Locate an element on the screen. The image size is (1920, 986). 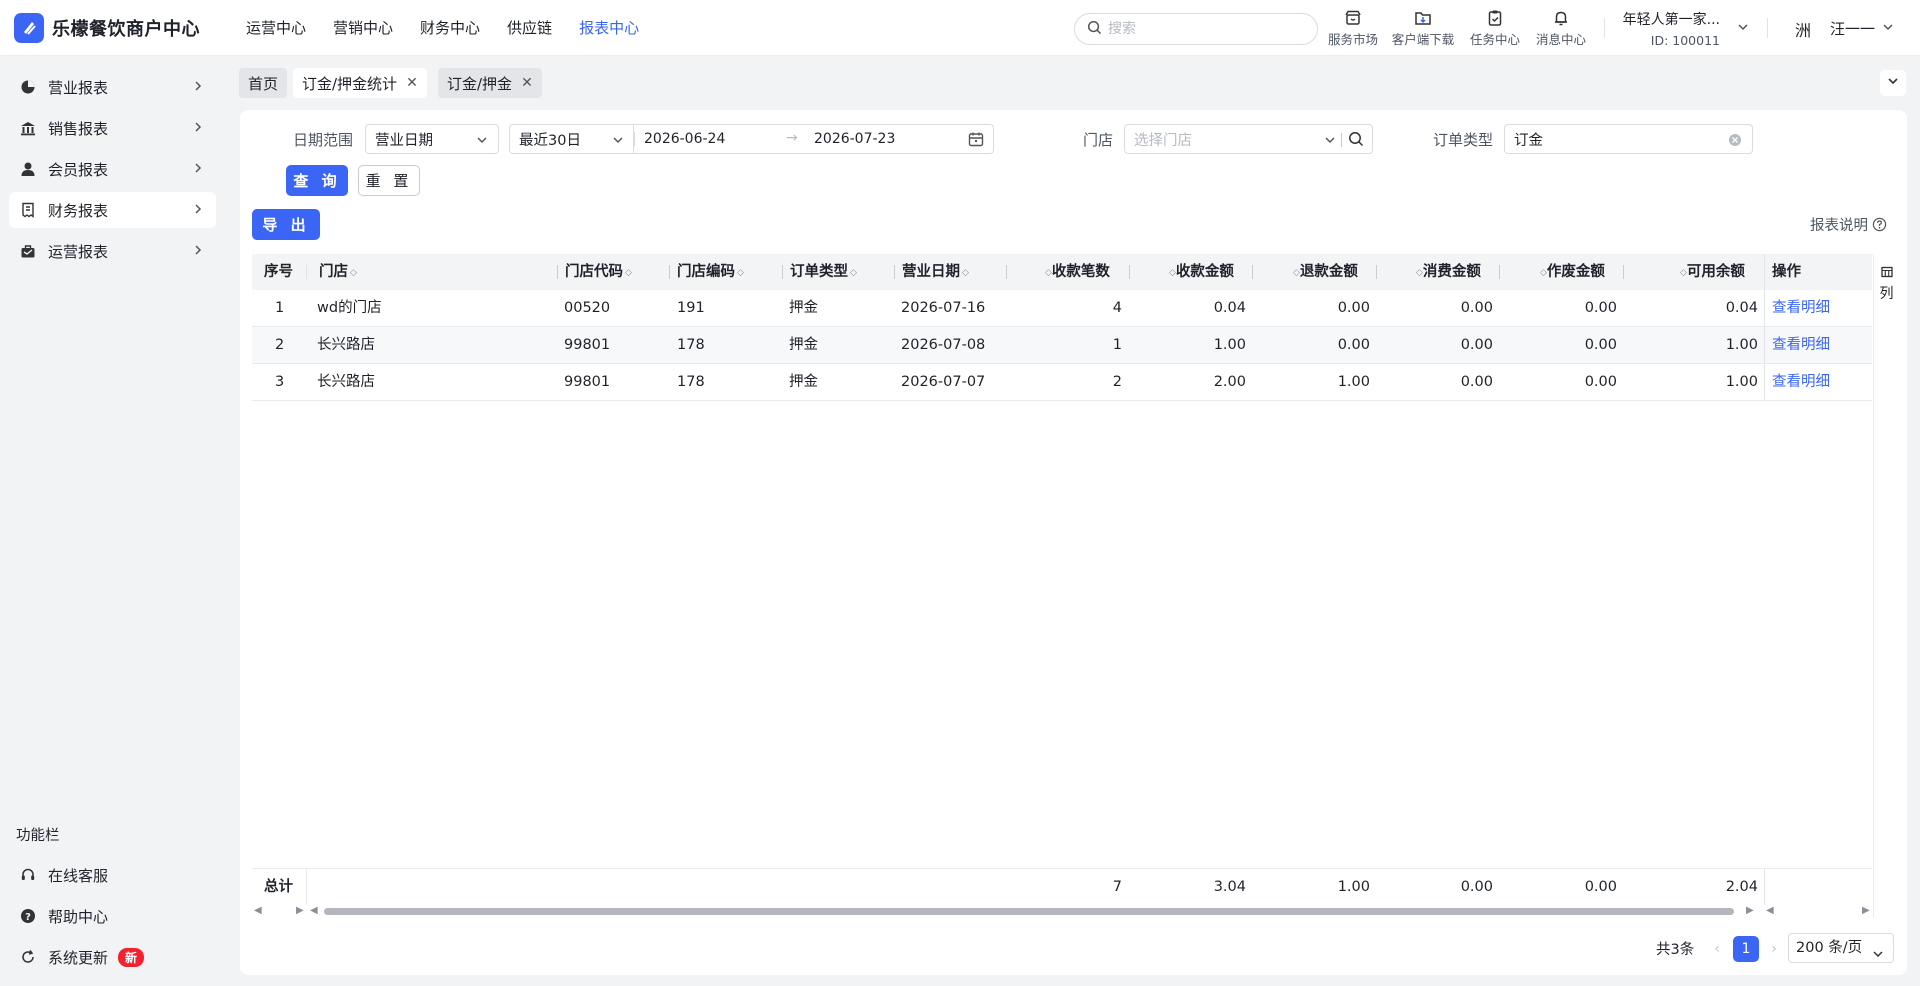
chart-pie-icon is located at coordinates (28, 87).